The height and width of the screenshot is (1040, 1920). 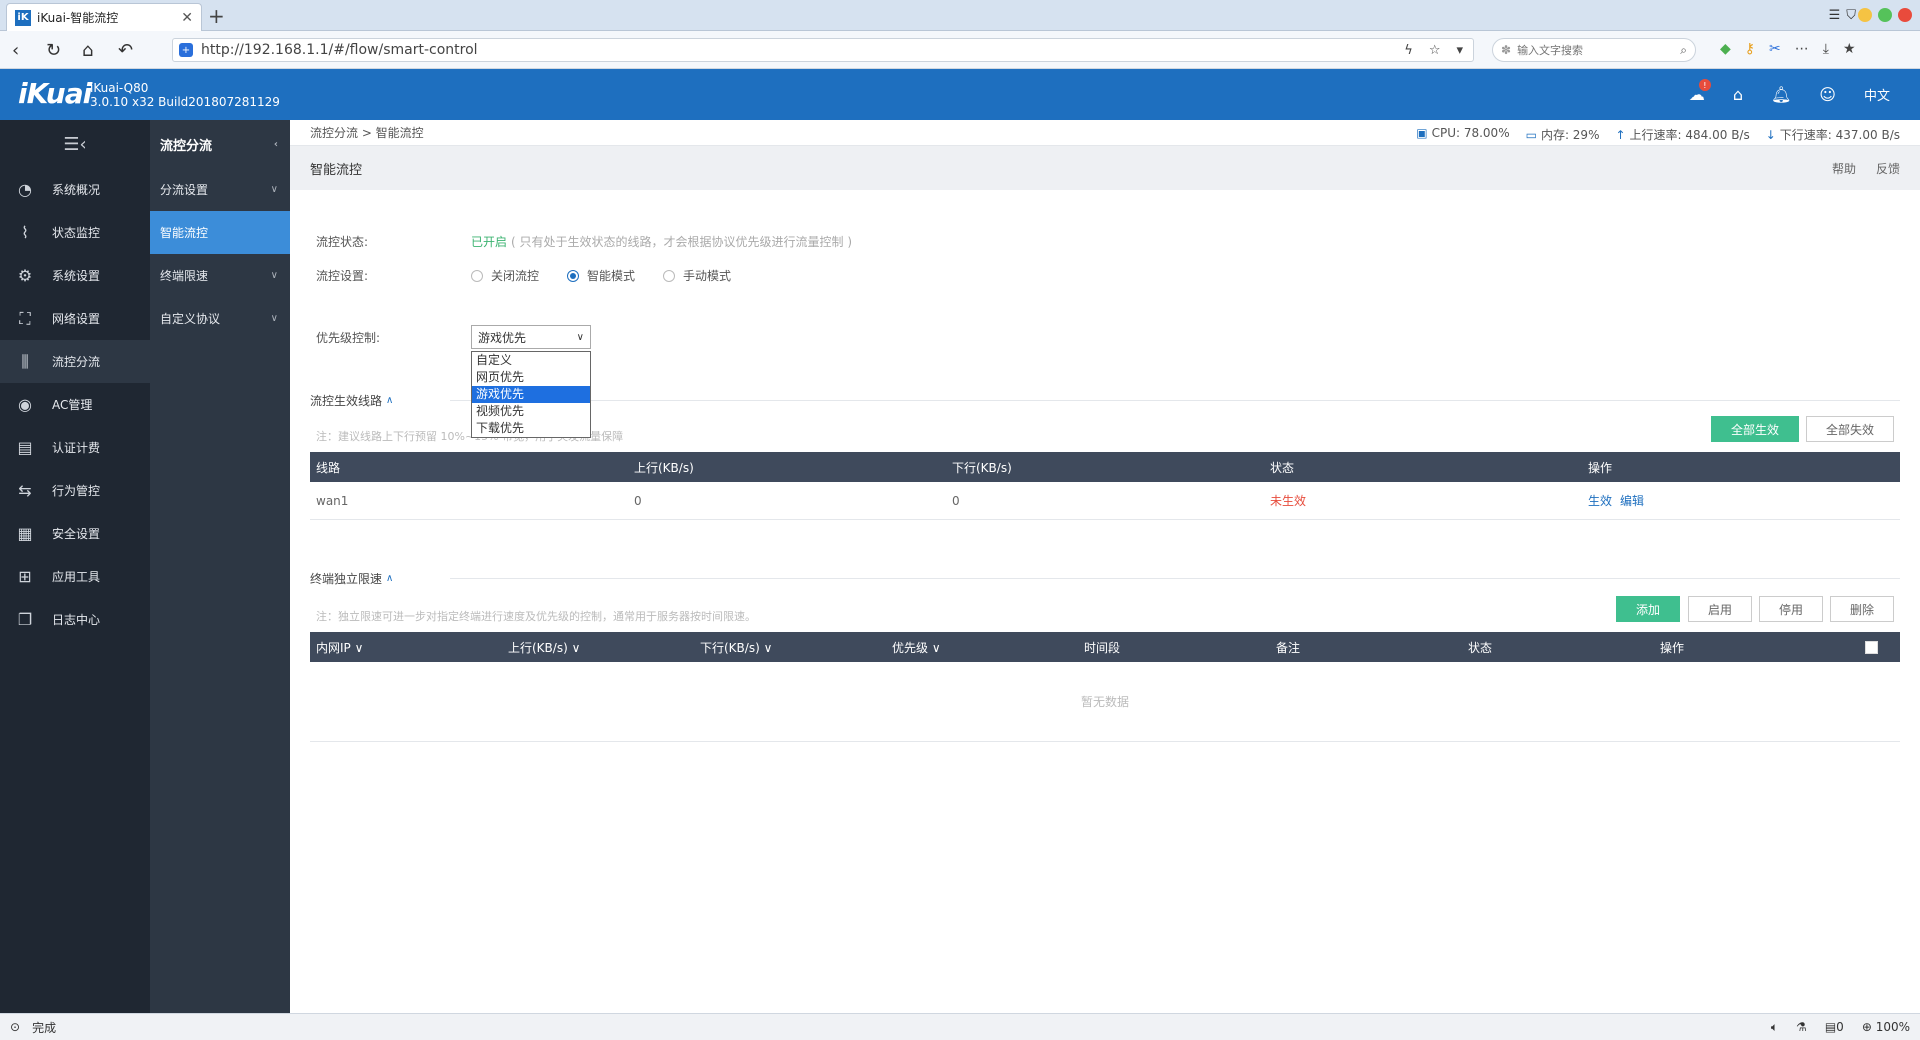 What do you see at coordinates (1720, 609) in the screenshot?
I see `enable-button: 启用` at bounding box center [1720, 609].